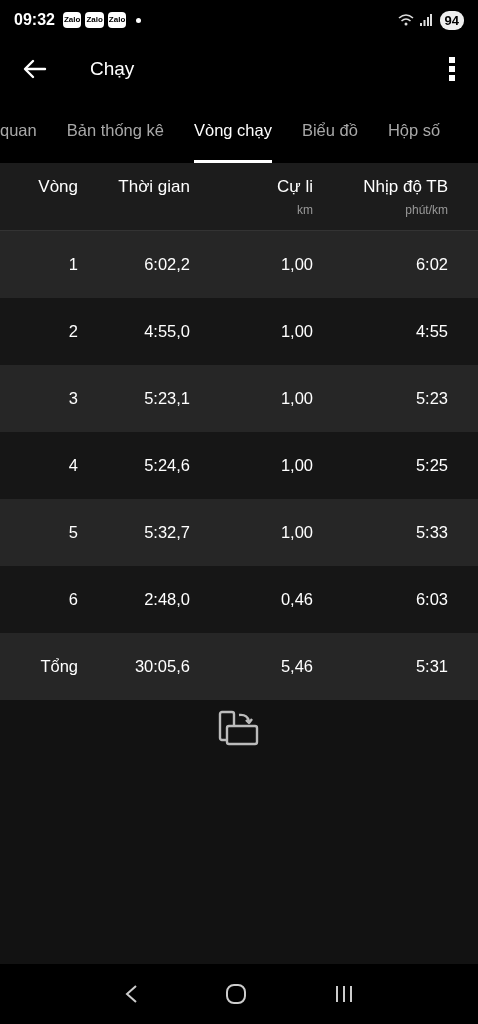 The height and width of the screenshot is (1024, 478). I want to click on table-cell-text: Tổng, so click(58, 666).